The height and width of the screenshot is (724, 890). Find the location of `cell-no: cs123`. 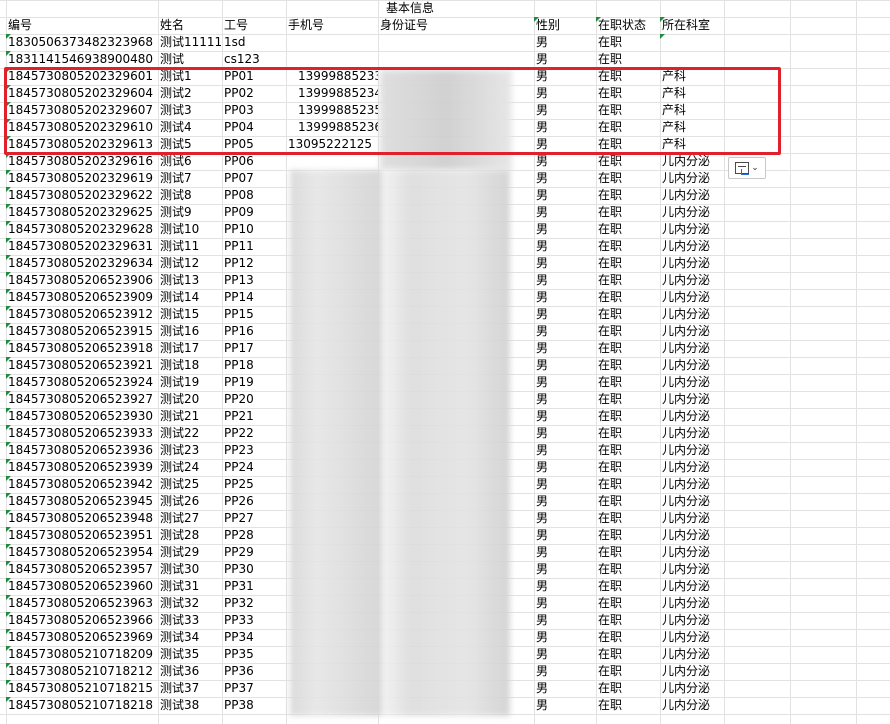

cell-no: cs123 is located at coordinates (254, 59).